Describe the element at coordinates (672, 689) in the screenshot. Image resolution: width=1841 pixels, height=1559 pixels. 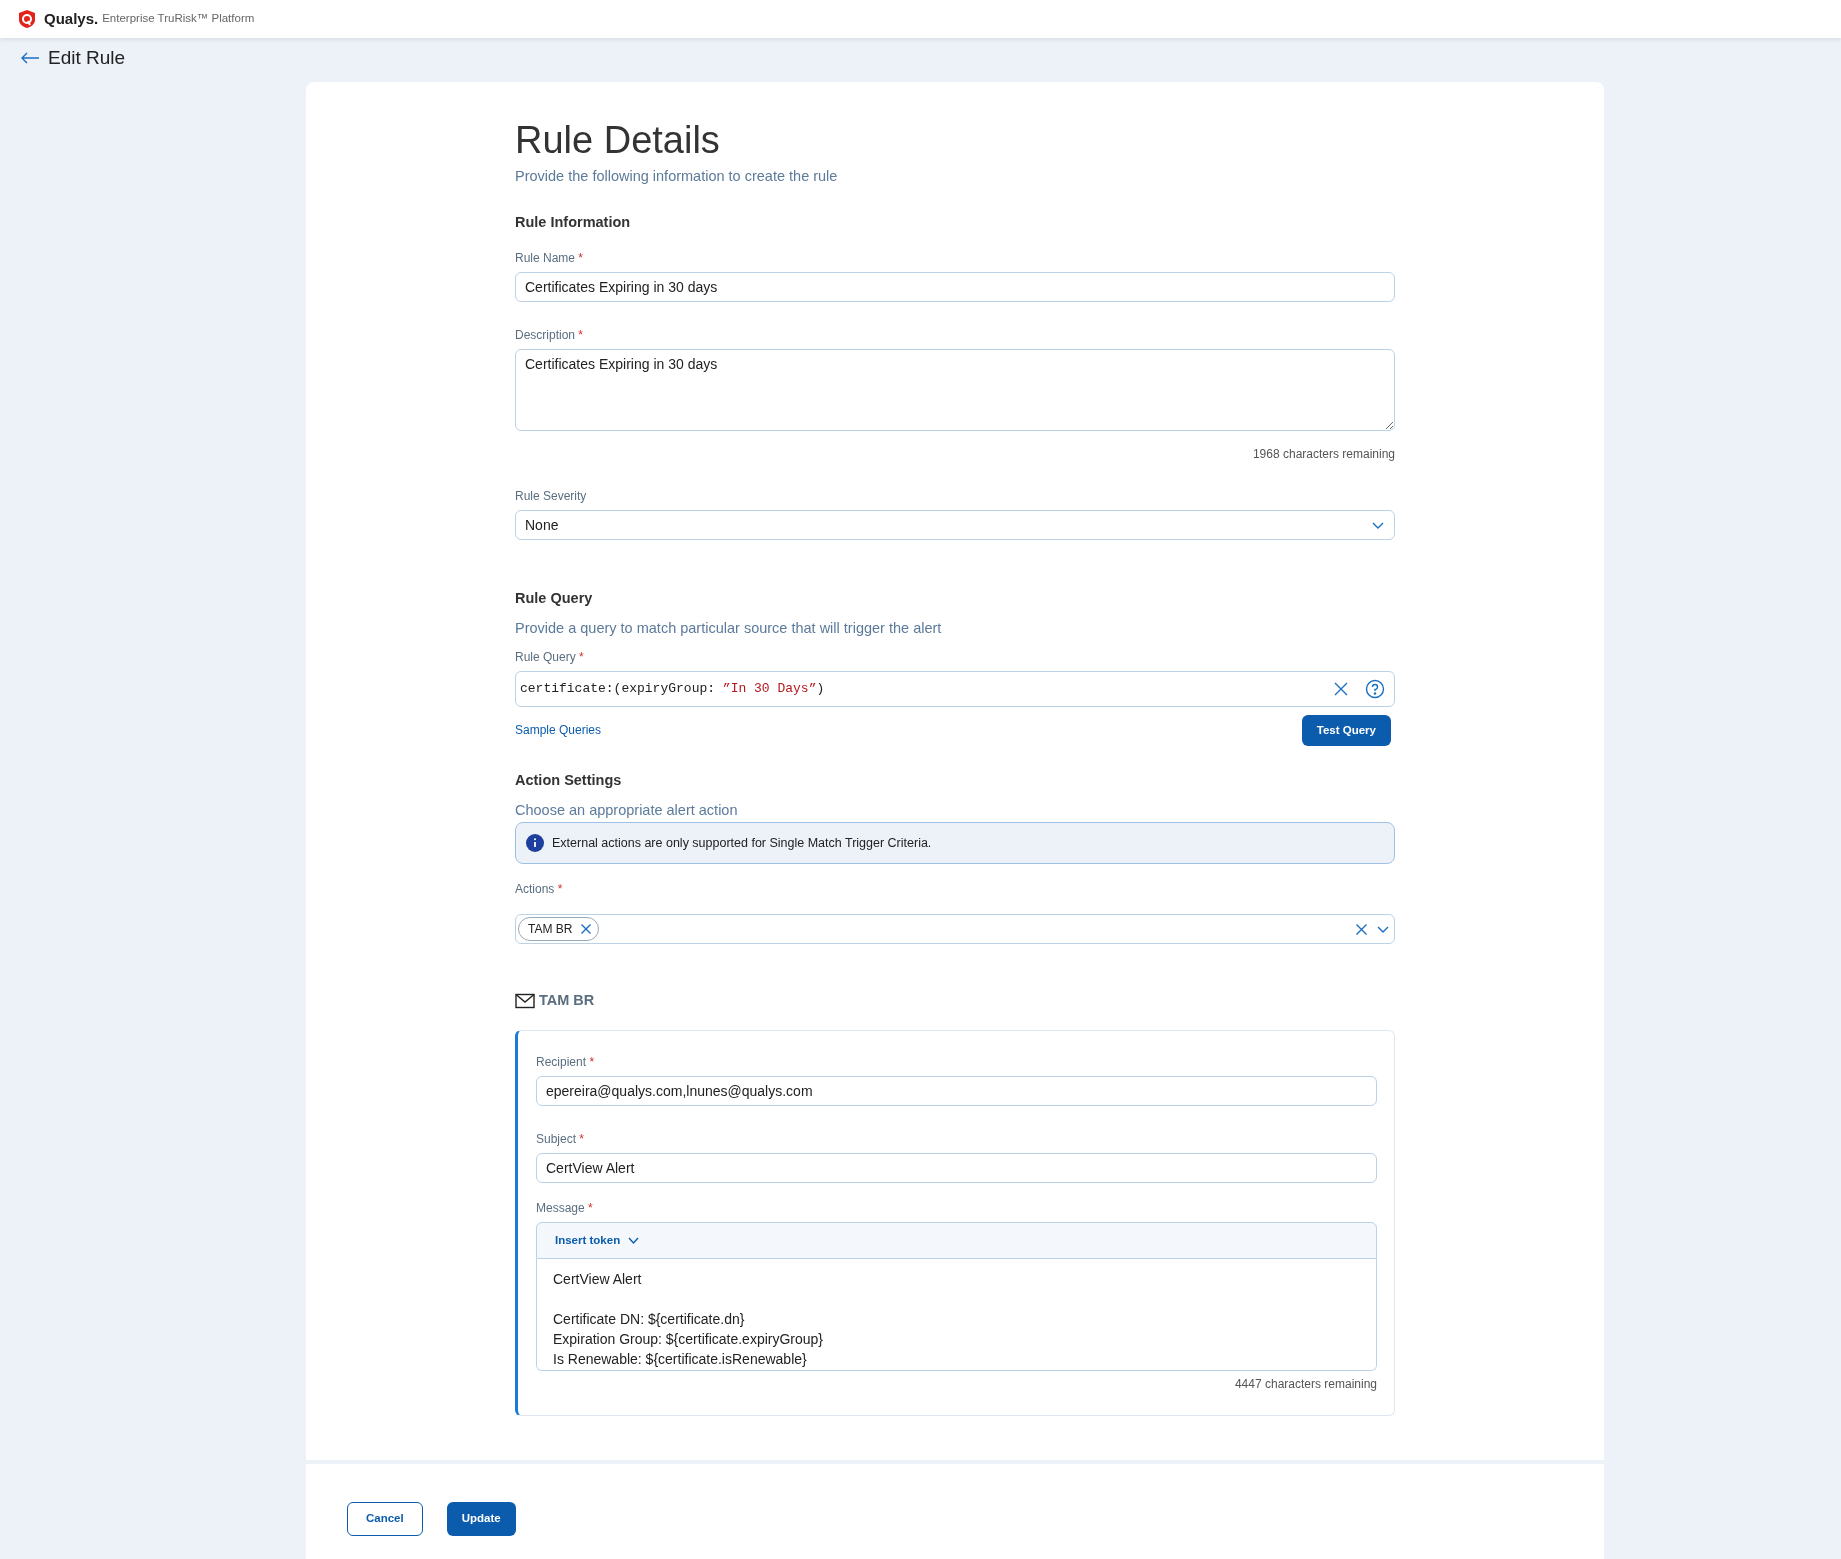
I see `query-text: certificate:(expiryGroup: ”In 30 Days”)` at that location.